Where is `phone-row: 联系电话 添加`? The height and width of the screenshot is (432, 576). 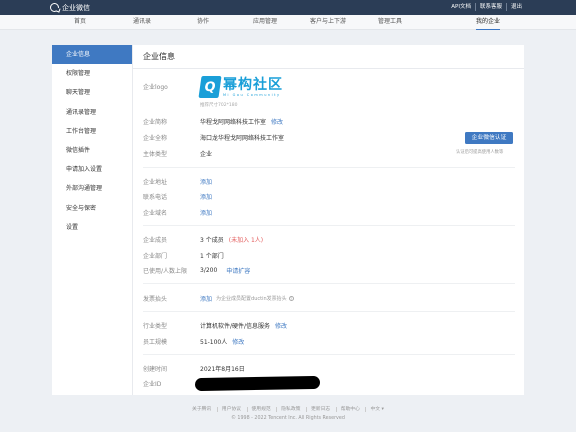
phone-row: 联系电话 添加 is located at coordinates (177, 196).